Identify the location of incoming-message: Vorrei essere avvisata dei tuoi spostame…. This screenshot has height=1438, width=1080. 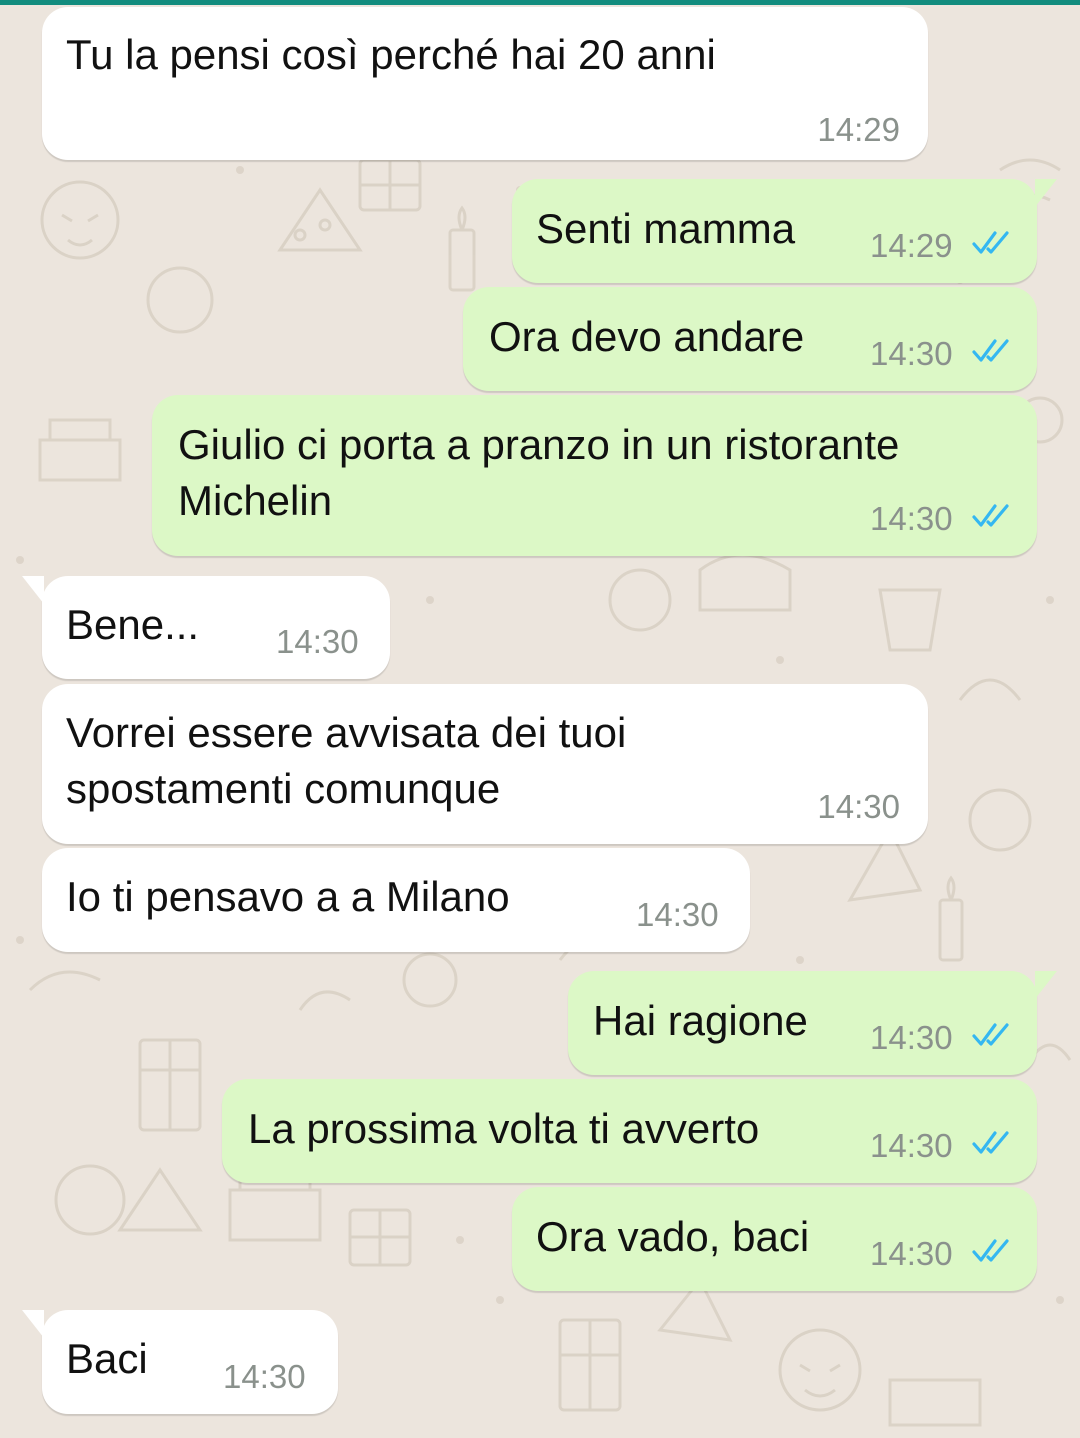
(485, 764).